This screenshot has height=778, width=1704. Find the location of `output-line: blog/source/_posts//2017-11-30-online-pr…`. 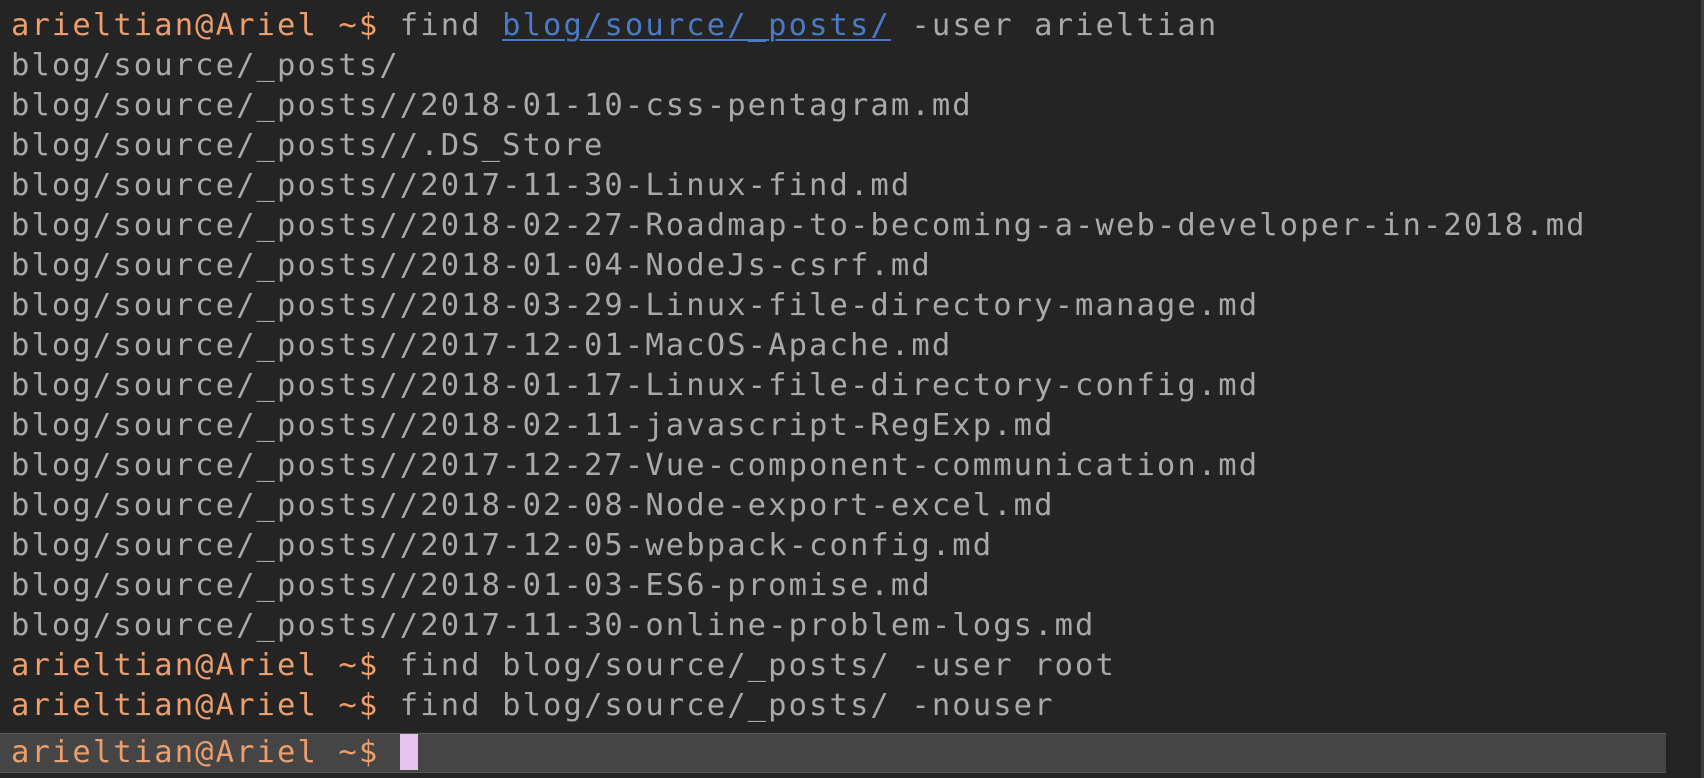

output-line: blog/source/_posts//2017-11-30-online-pr… is located at coordinates (553, 625).